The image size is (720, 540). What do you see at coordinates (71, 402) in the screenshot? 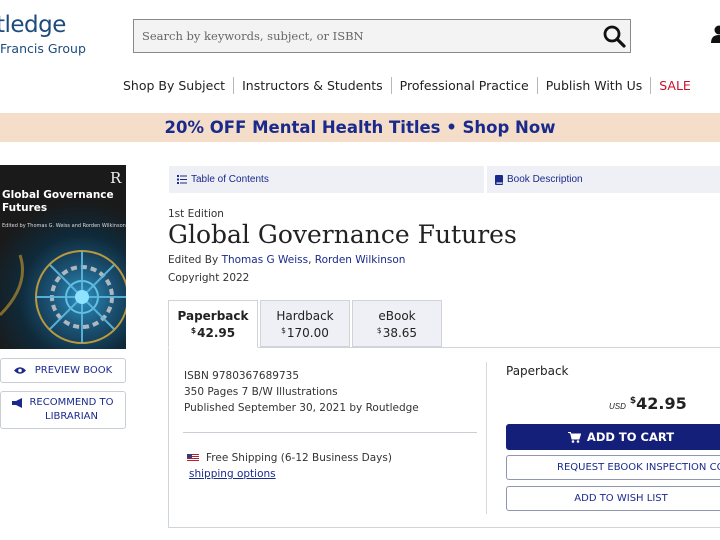
I see `recommend-line-1: RECOMMEND TO` at bounding box center [71, 402].